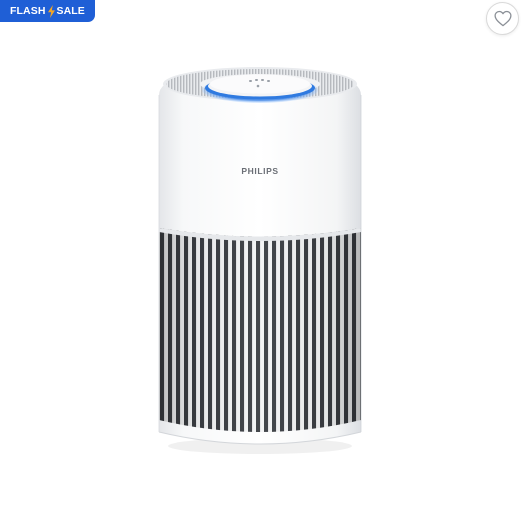 The height and width of the screenshot is (521, 521). I want to click on wishlist-button, so click(502, 18).